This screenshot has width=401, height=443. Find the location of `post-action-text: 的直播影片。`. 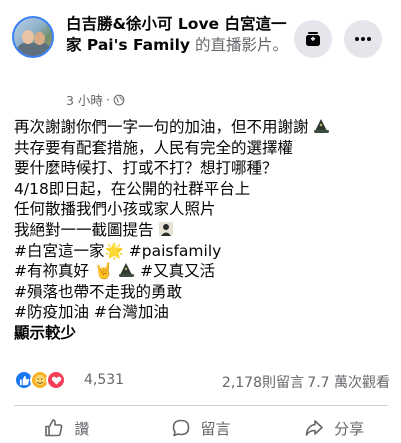

post-action-text: 的直播影片。 is located at coordinates (241, 45).